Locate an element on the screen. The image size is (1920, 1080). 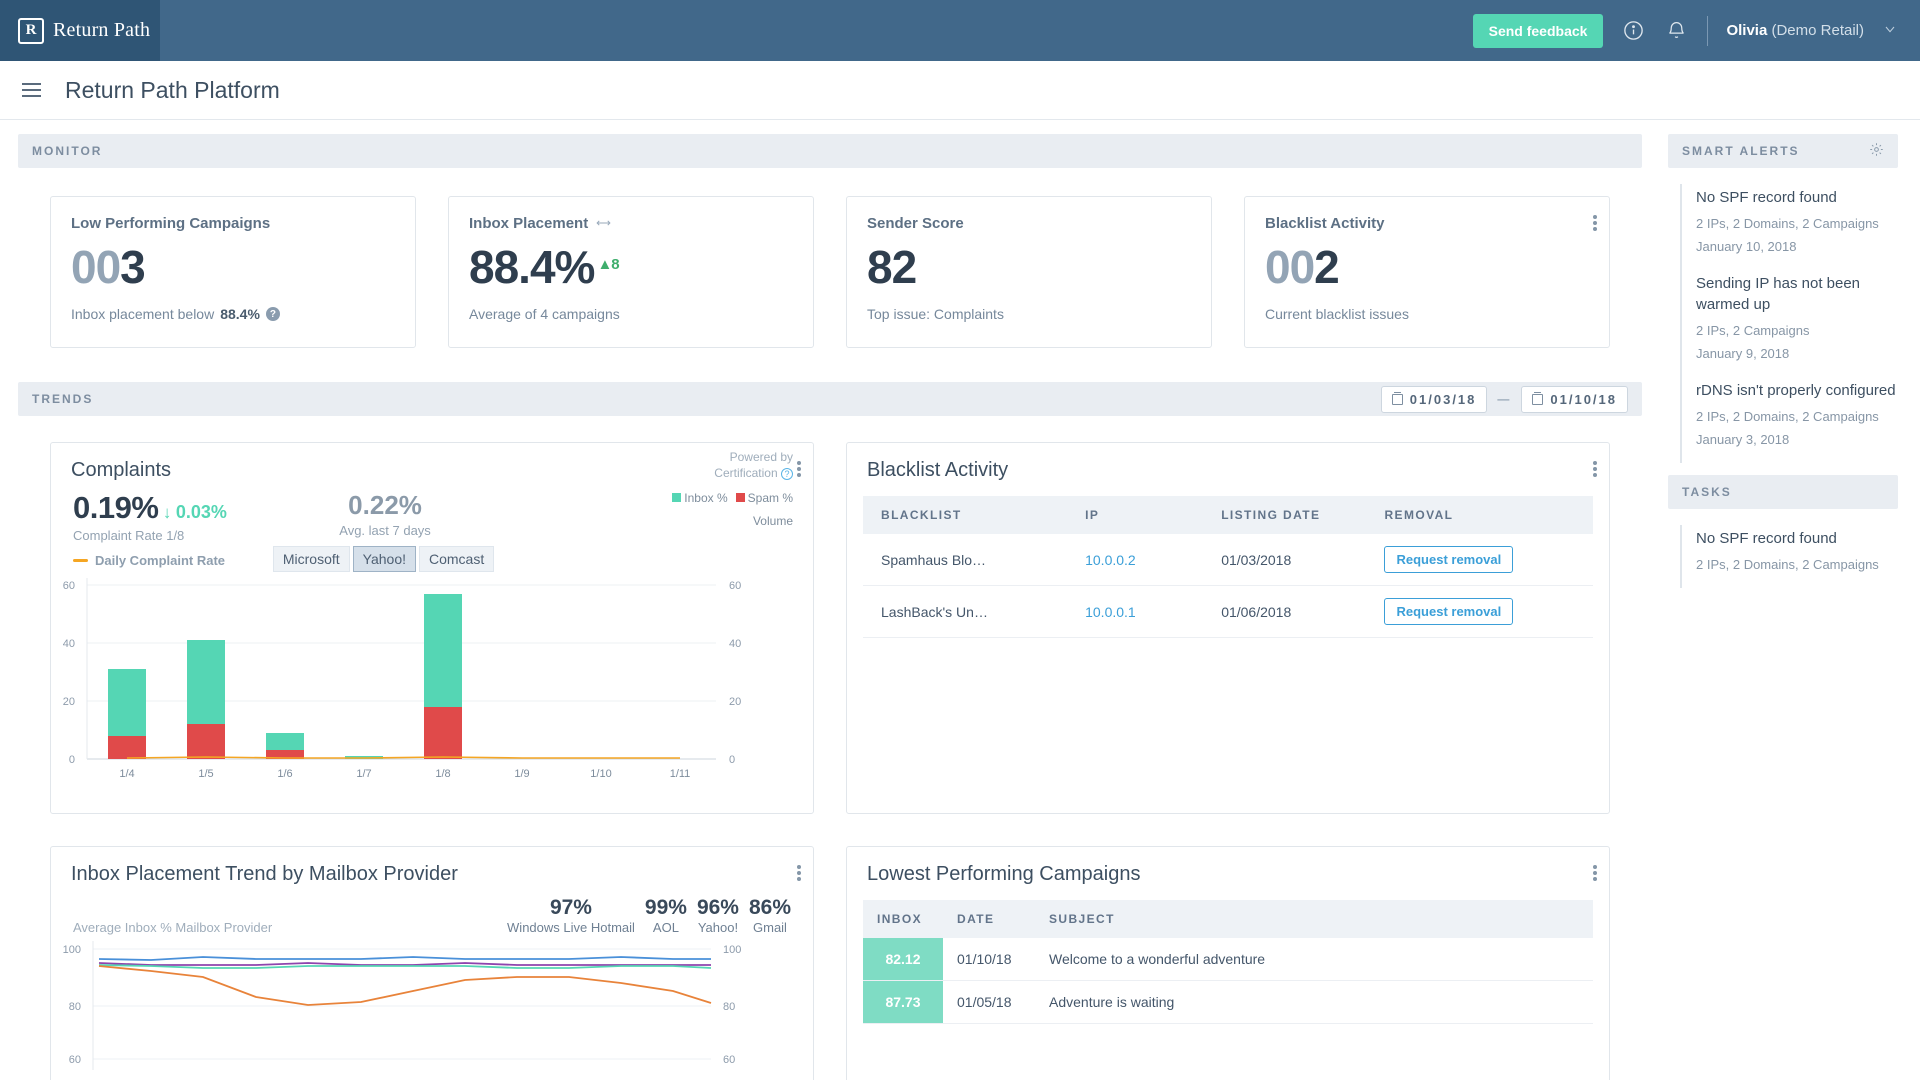
alert-subtitle: 2 IPs, 2 Campaigns is located at coordinates (1753, 330).